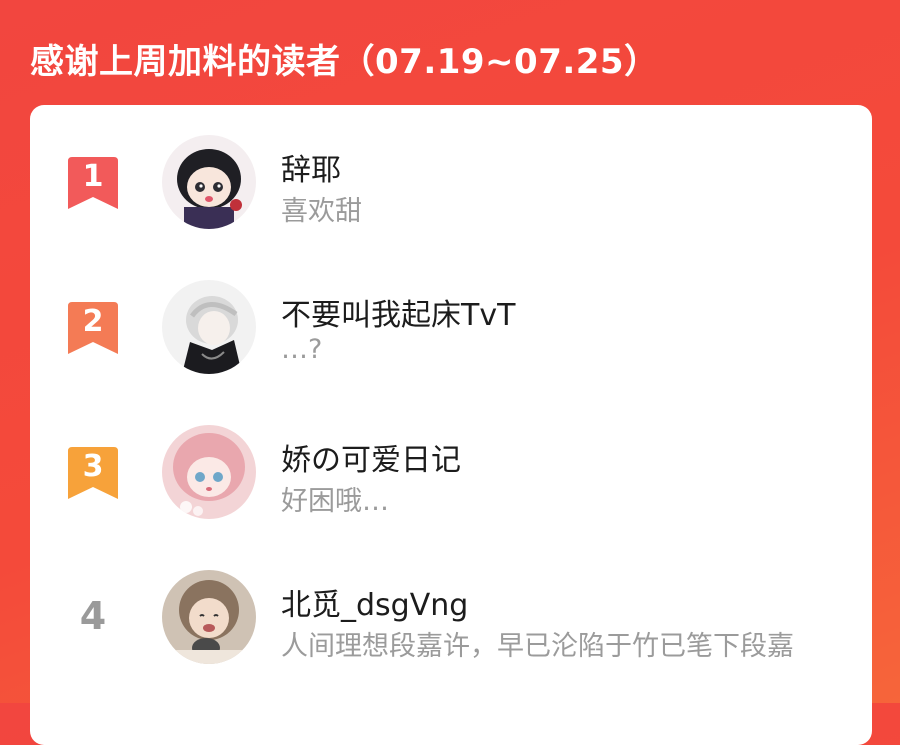 The width and height of the screenshot is (900, 745). What do you see at coordinates (93, 616) in the screenshot?
I see `rank-number: 4` at bounding box center [93, 616].